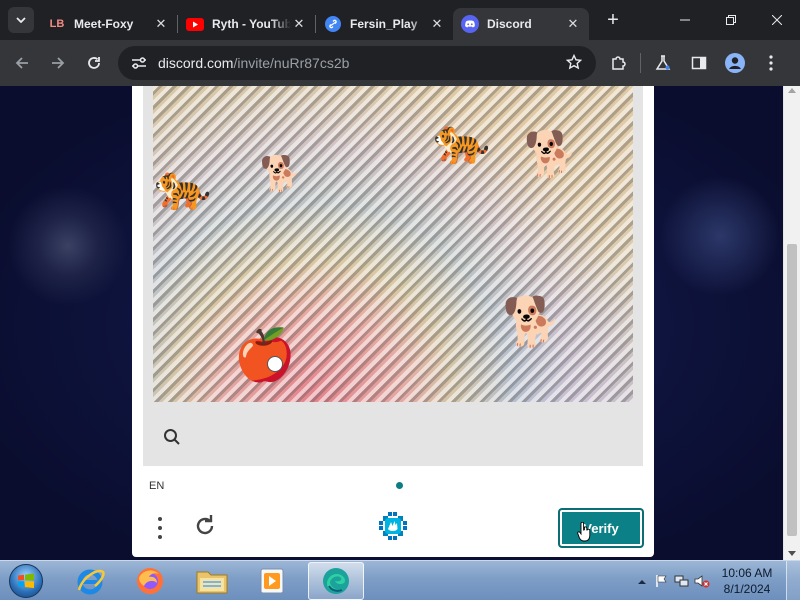 Image resolution: width=800 pixels, height=600 pixels. What do you see at coordinates (333, 24) in the screenshot?
I see `link-icon` at bounding box center [333, 24].